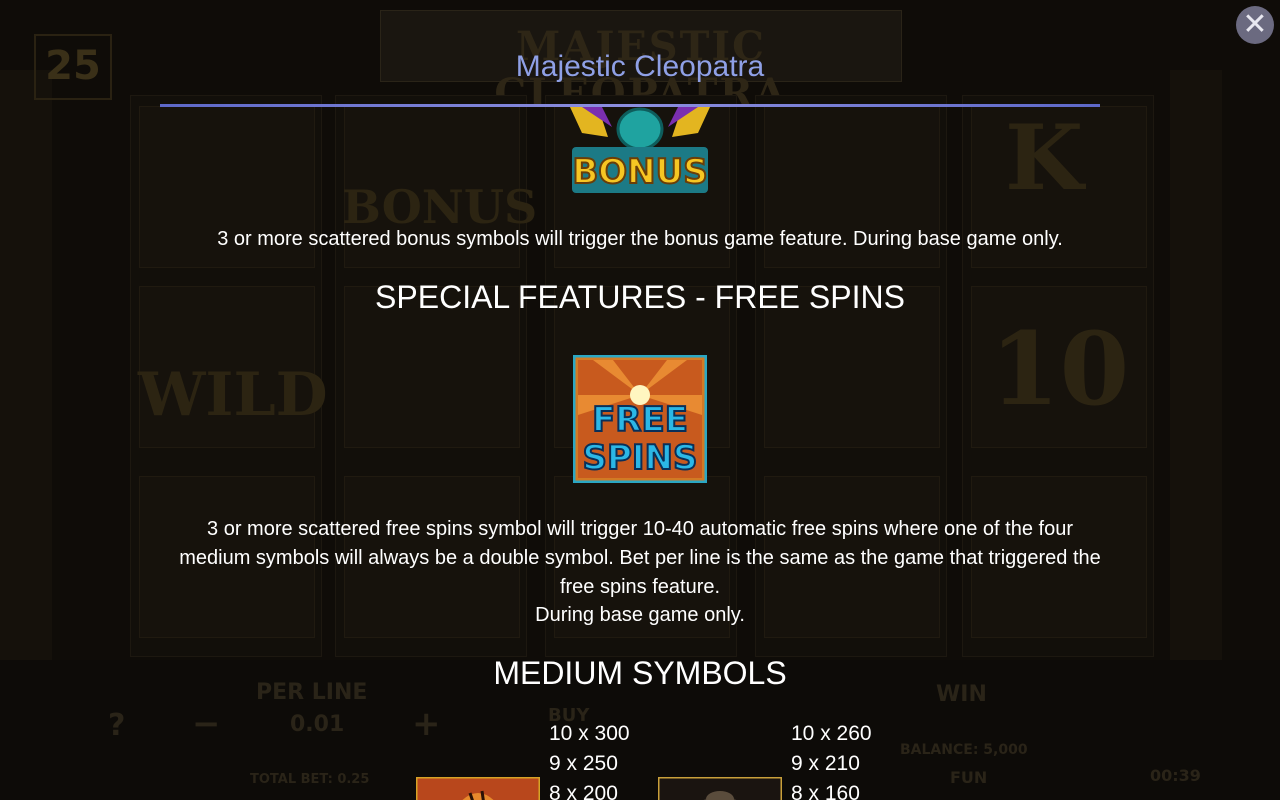 This screenshot has height=800, width=1280. I want to click on tiger-symbol-icon, so click(478, 788).